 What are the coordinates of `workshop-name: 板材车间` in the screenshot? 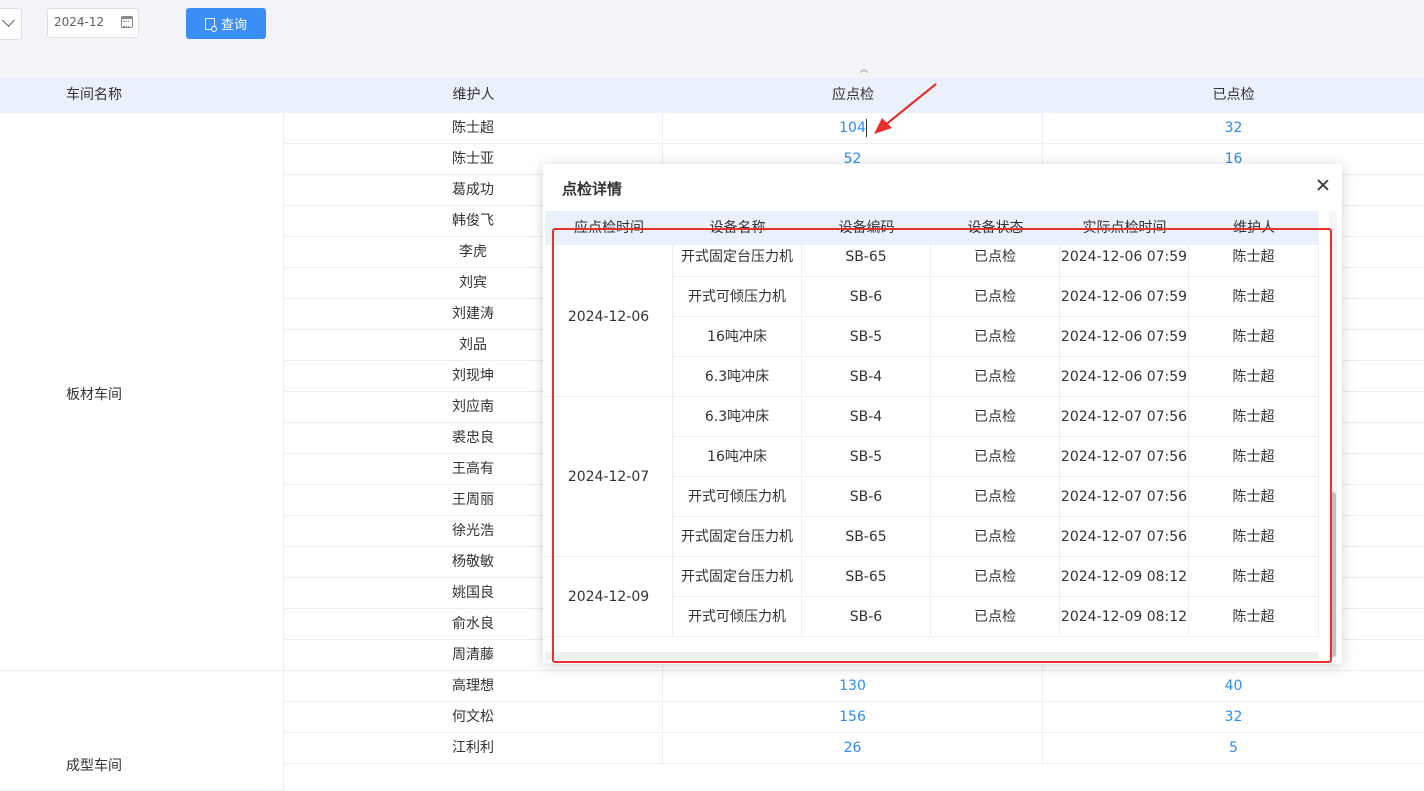 It's located at (94, 395).